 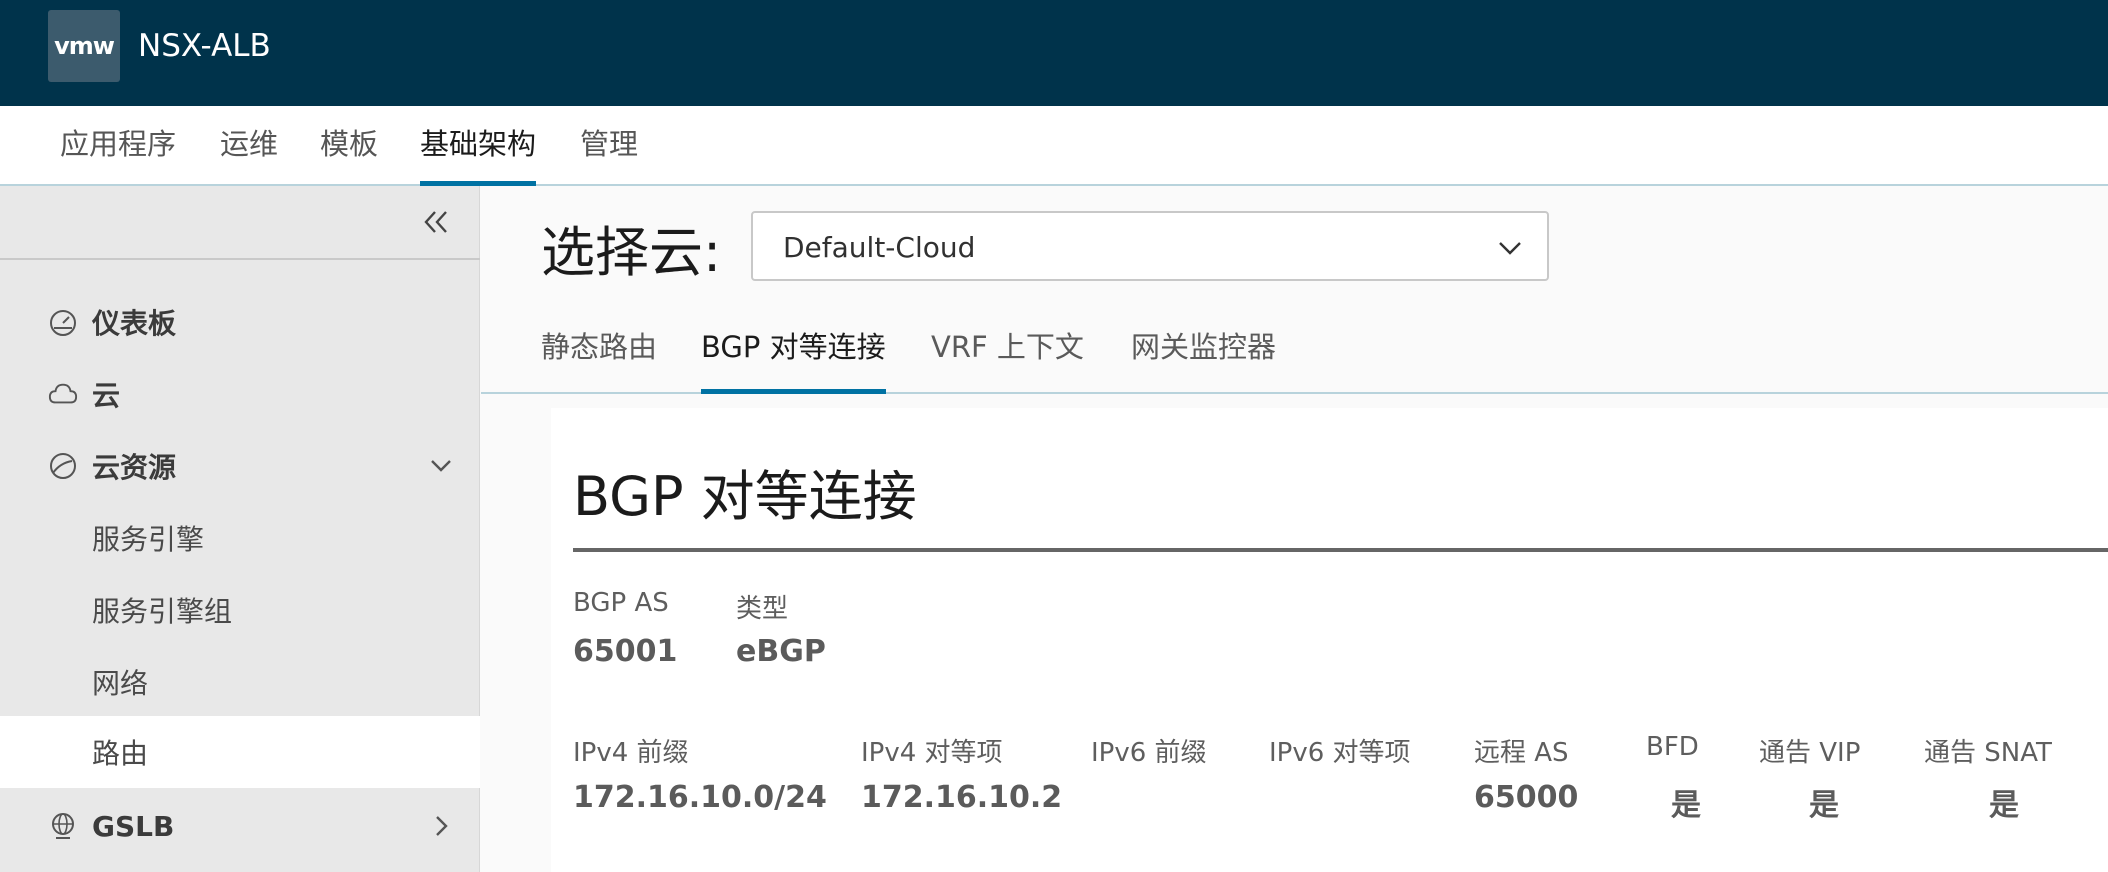 What do you see at coordinates (118, 155) in the screenshot?
I see `nav-applications: 应用程序` at bounding box center [118, 155].